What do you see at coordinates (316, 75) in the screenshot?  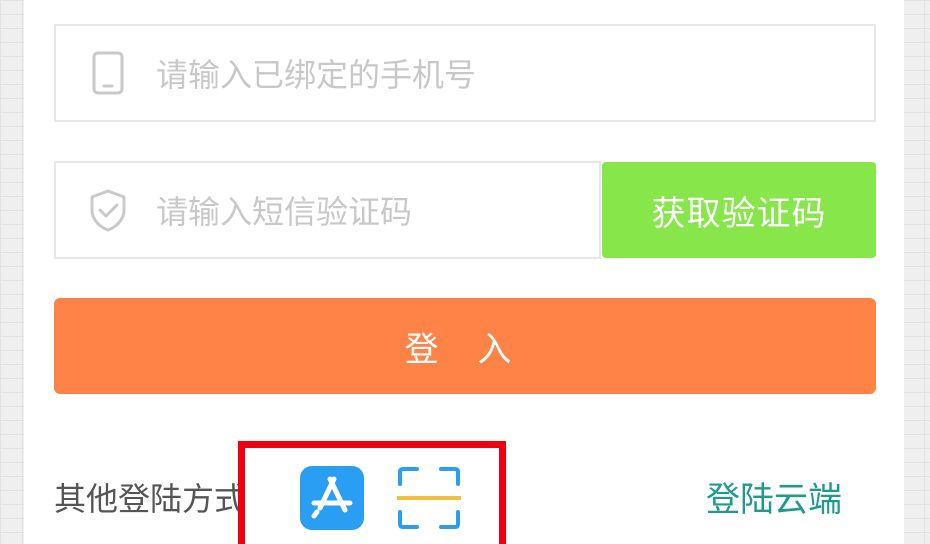 I see `phone-placeholder: 请输入已绑定的手机号` at bounding box center [316, 75].